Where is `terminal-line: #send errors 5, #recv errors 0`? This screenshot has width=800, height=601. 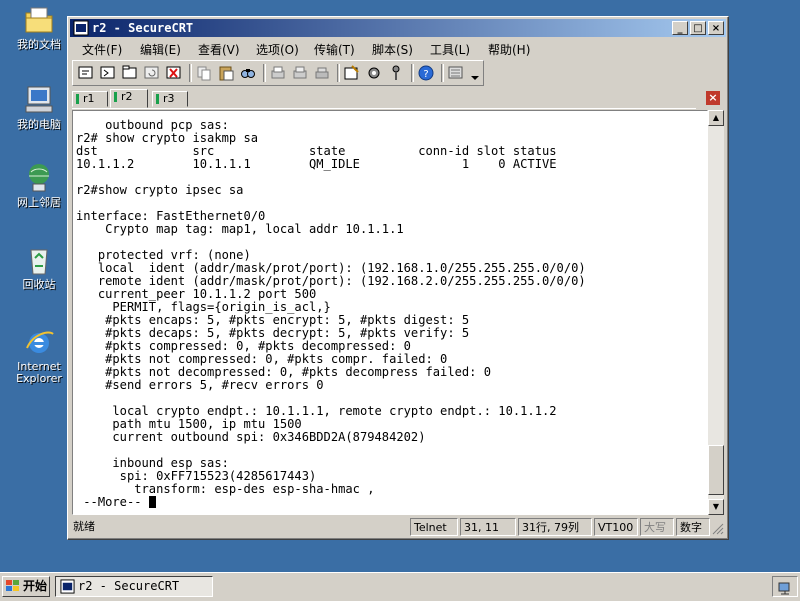
terminal-line: #send errors 5, #recv errors 0 is located at coordinates (214, 385).